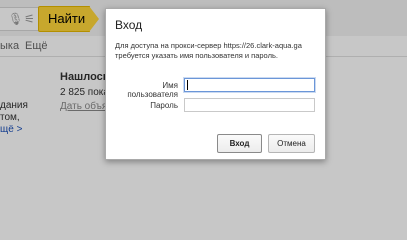 The height and width of the screenshot is (240, 407). Describe the element at coordinates (152, 90) in the screenshot. I see `username-label: Имя пользователя` at that location.